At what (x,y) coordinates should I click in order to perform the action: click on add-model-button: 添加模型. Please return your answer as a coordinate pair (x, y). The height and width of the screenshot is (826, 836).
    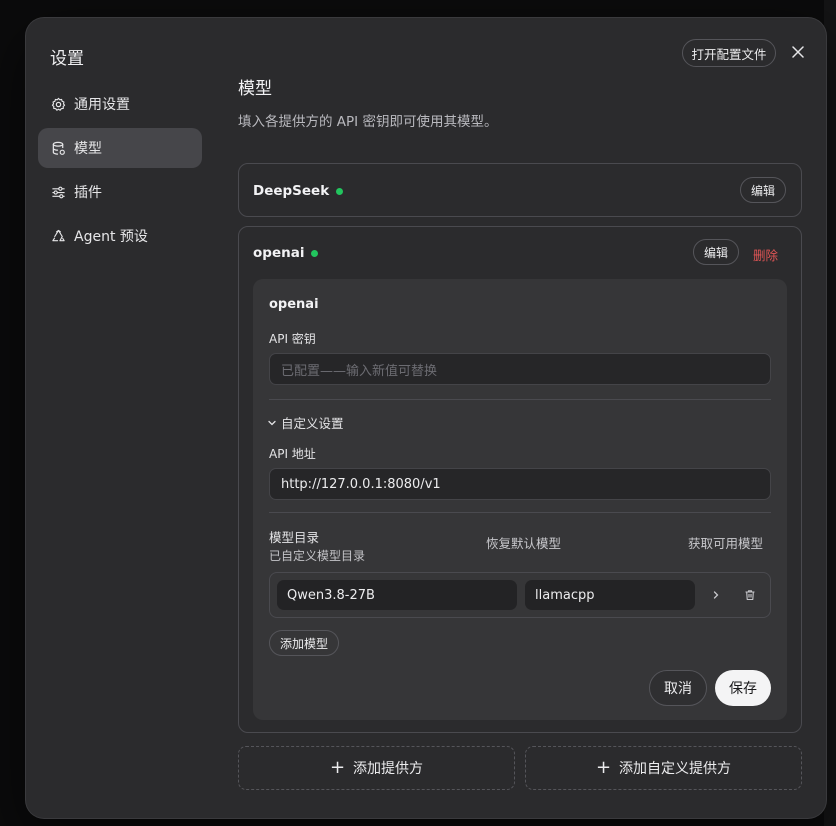
    Looking at the image, I should click on (304, 643).